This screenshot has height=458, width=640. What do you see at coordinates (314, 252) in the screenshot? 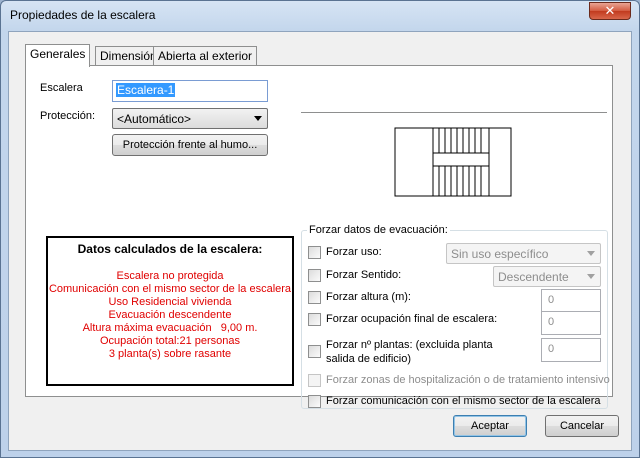
I see `forzar-uso-checkbox` at bounding box center [314, 252].